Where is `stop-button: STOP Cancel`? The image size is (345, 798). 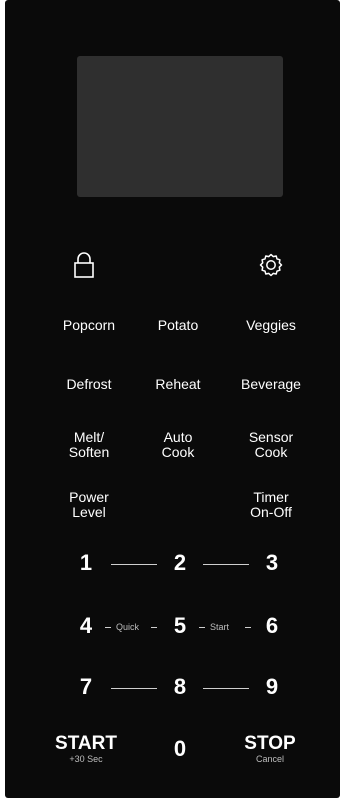
stop-button: STOP Cancel is located at coordinates (270, 749).